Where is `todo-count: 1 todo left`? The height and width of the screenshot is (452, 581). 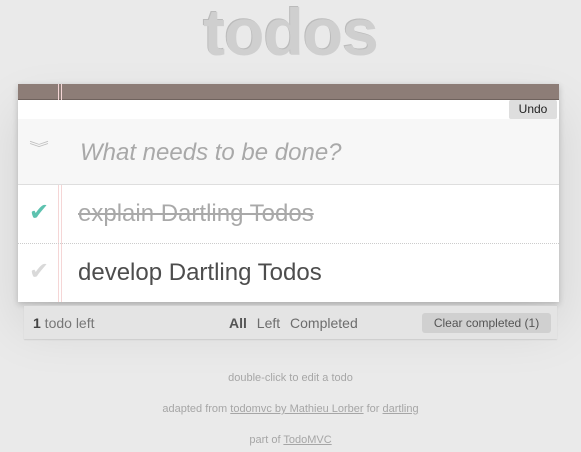 todo-count: 1 todo left is located at coordinates (64, 323).